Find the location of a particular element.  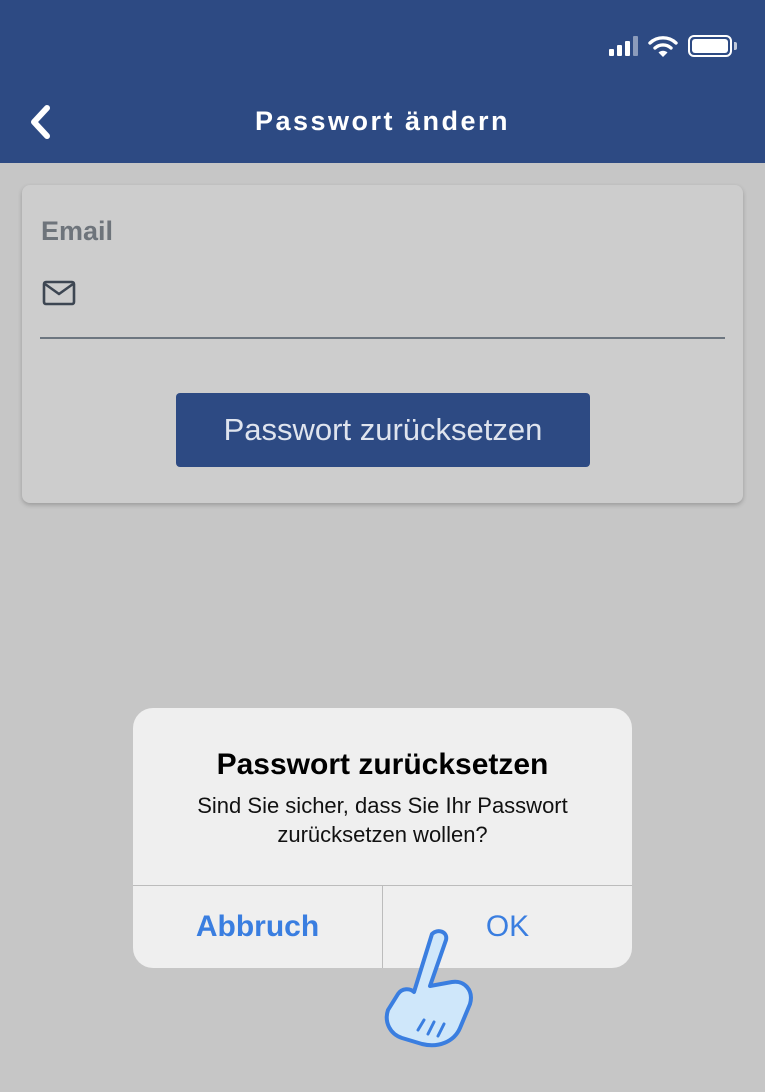

status-bar is located at coordinates (673, 46).